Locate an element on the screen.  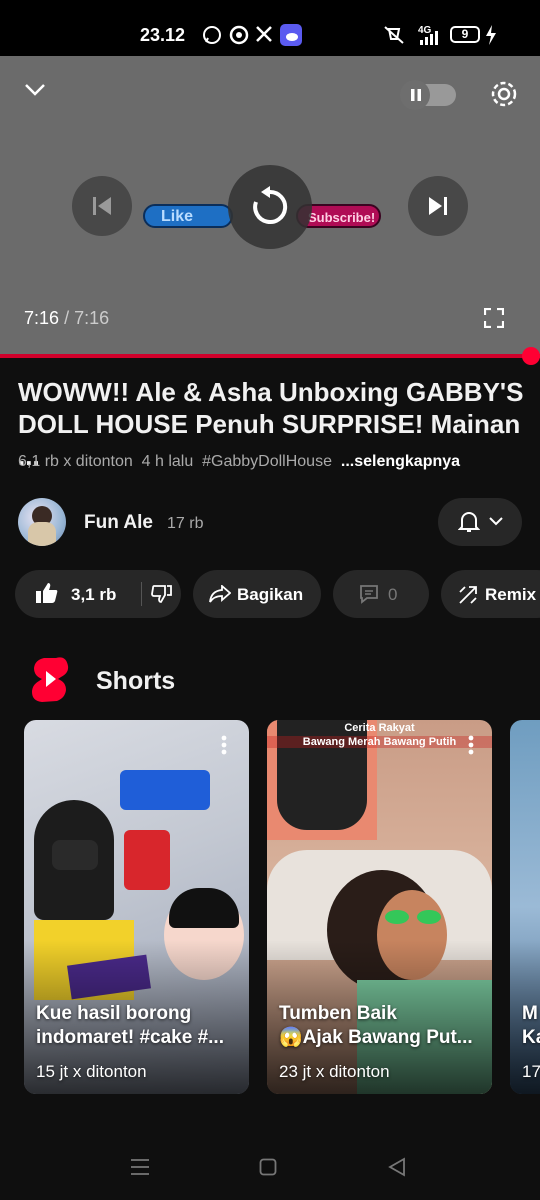
remix-button: Remix is located at coordinates (490, 594).